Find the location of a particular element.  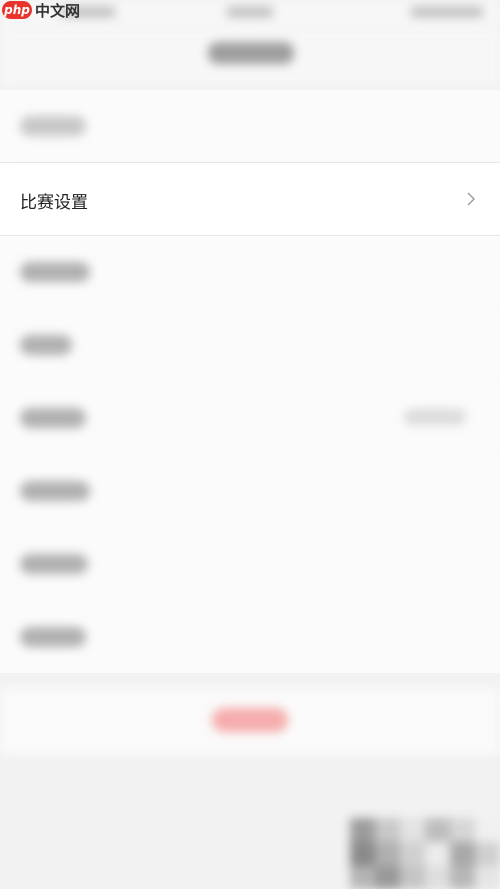

watermark-logo: php 中文网 is located at coordinates (41, 10).